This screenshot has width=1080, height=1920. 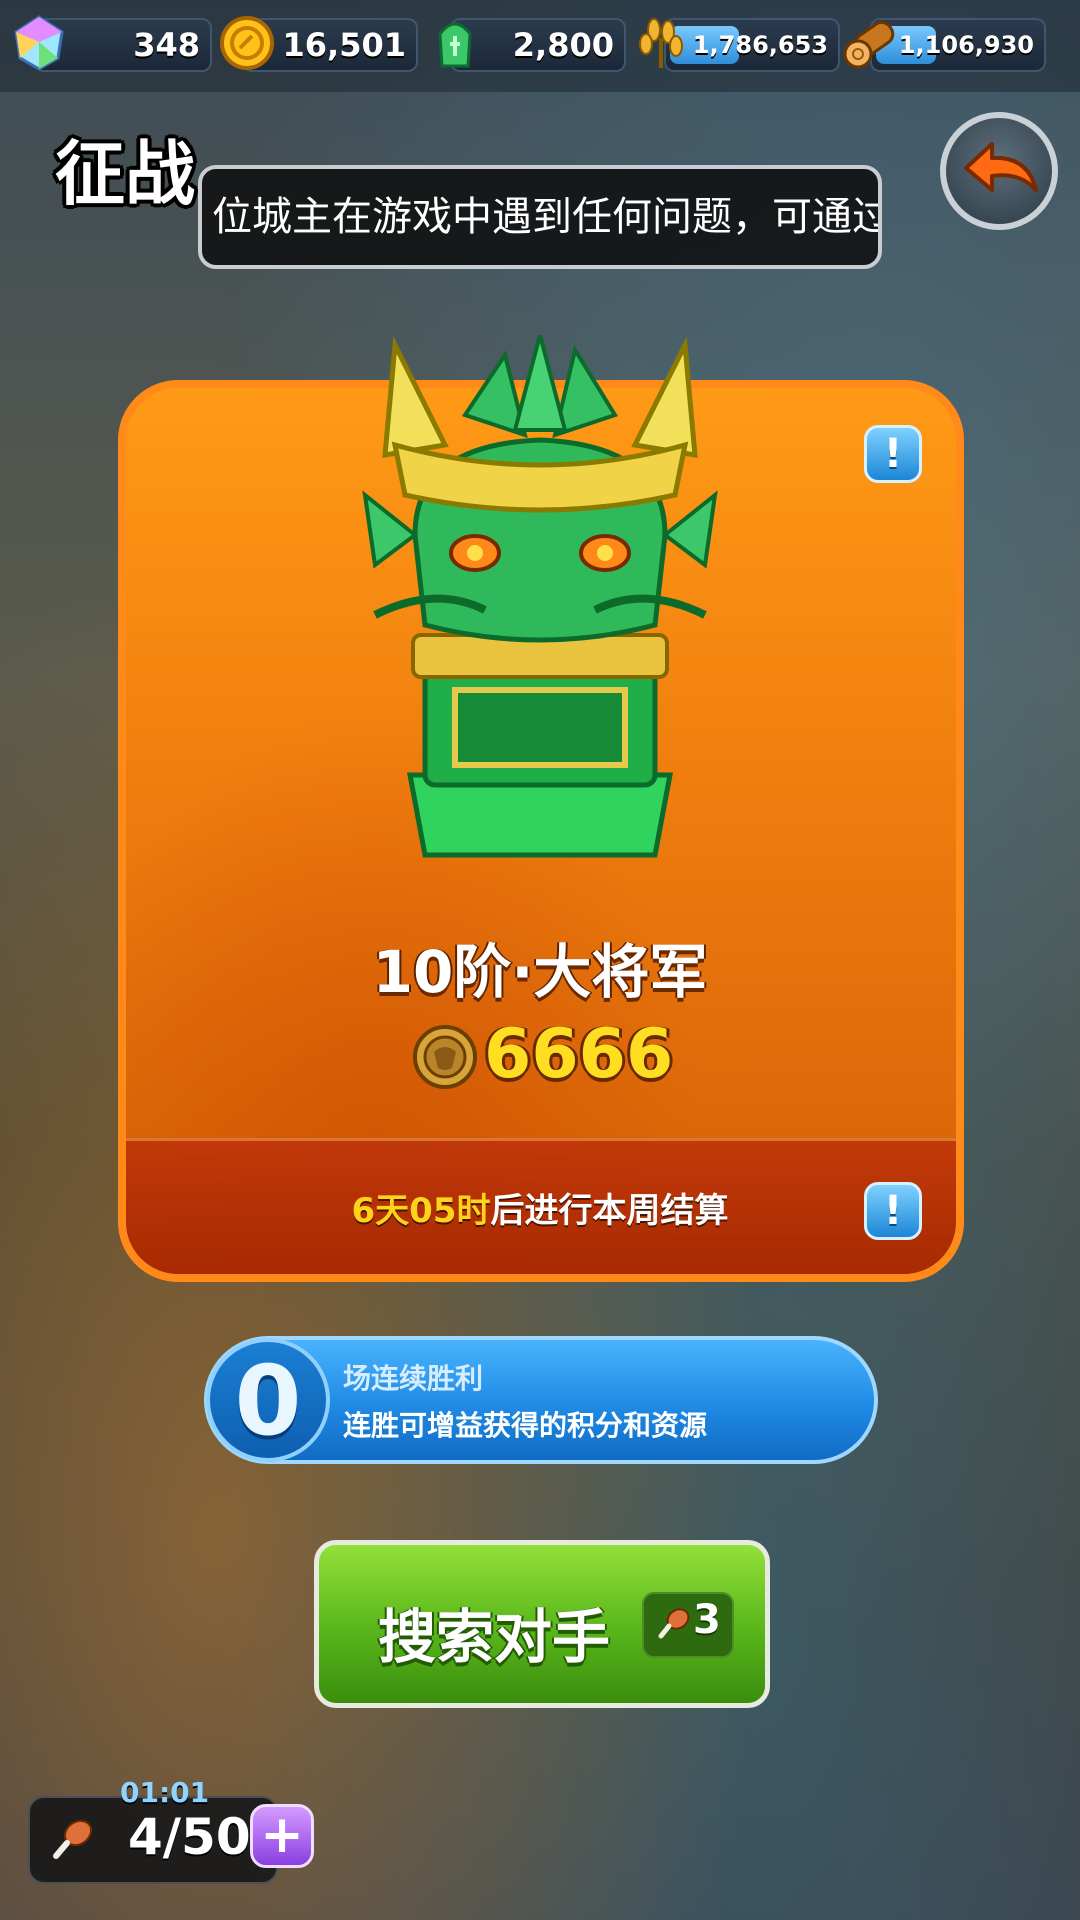 What do you see at coordinates (760, 45) in the screenshot?
I see `food-count: 1,786,653` at bounding box center [760, 45].